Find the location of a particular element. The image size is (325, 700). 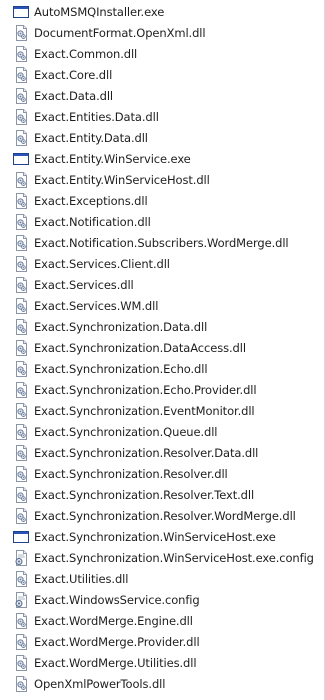

file-item: Exact.Synchronization.EventMonitor.dll is located at coordinates (165, 411).